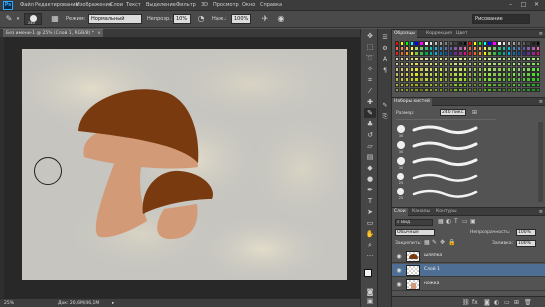  Describe the element at coordinates (448, 222) in the screenshot. I see `filter-adjustment-icon: ◐` at that location.